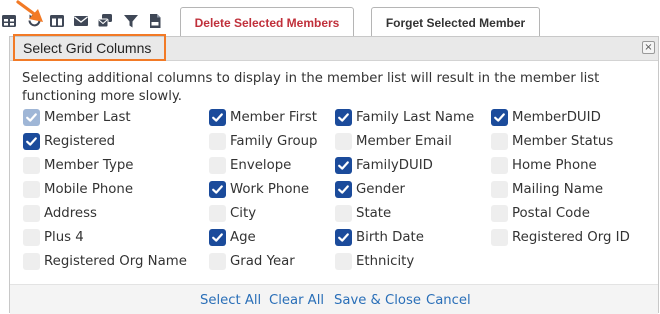 This screenshot has height=314, width=660. I want to click on column-option: Birth Date, so click(379, 237).